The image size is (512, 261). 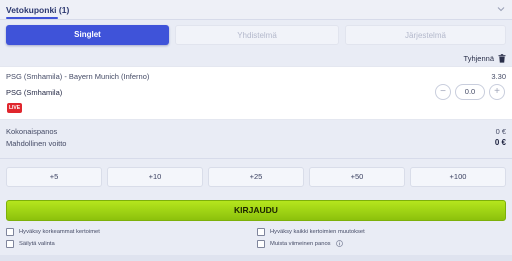 I want to click on divider, so click(x=256, y=158).